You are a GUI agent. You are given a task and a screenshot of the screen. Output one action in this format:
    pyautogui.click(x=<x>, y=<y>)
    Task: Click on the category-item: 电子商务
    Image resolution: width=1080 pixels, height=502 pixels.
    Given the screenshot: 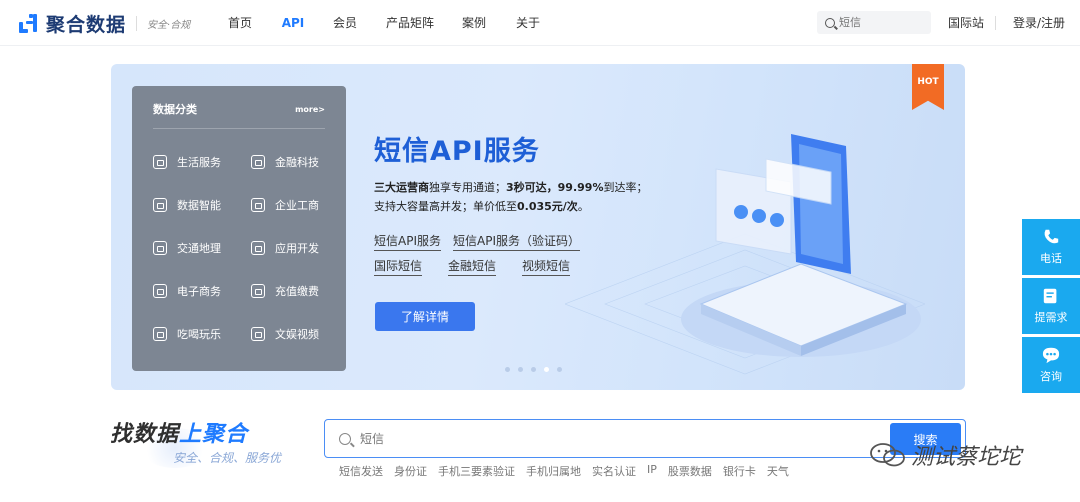 What is the action you would take?
    pyautogui.click(x=202, y=290)
    